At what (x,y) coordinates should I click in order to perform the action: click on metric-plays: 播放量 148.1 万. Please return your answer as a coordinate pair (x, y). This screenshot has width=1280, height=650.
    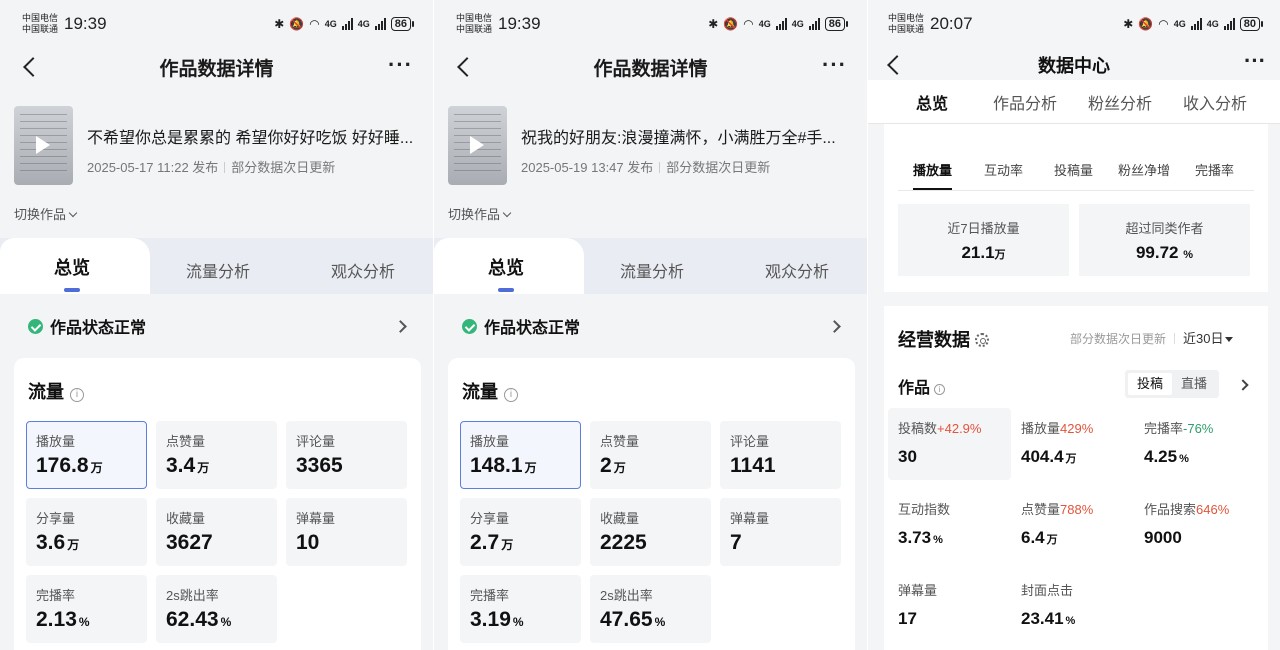
    Looking at the image, I should click on (520, 455).